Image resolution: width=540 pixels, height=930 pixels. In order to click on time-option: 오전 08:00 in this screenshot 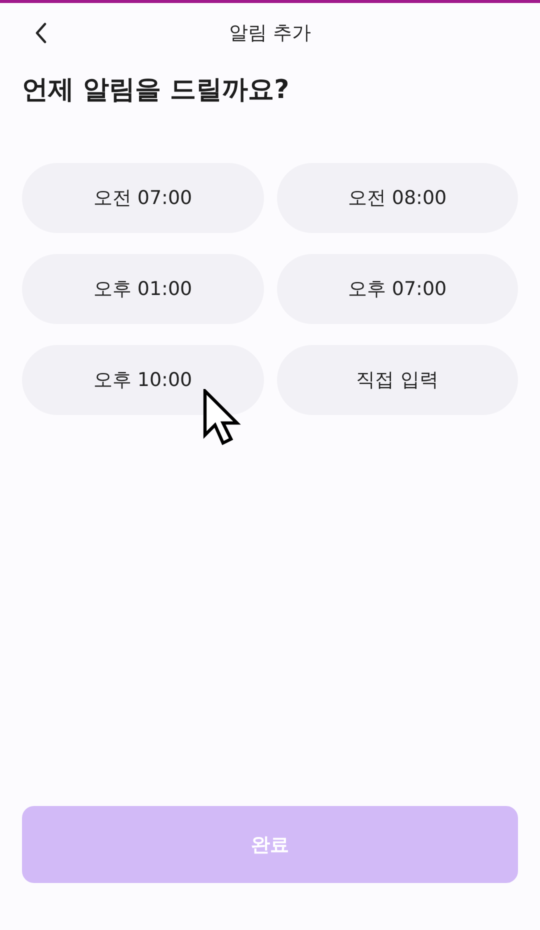, I will do `click(397, 198)`.